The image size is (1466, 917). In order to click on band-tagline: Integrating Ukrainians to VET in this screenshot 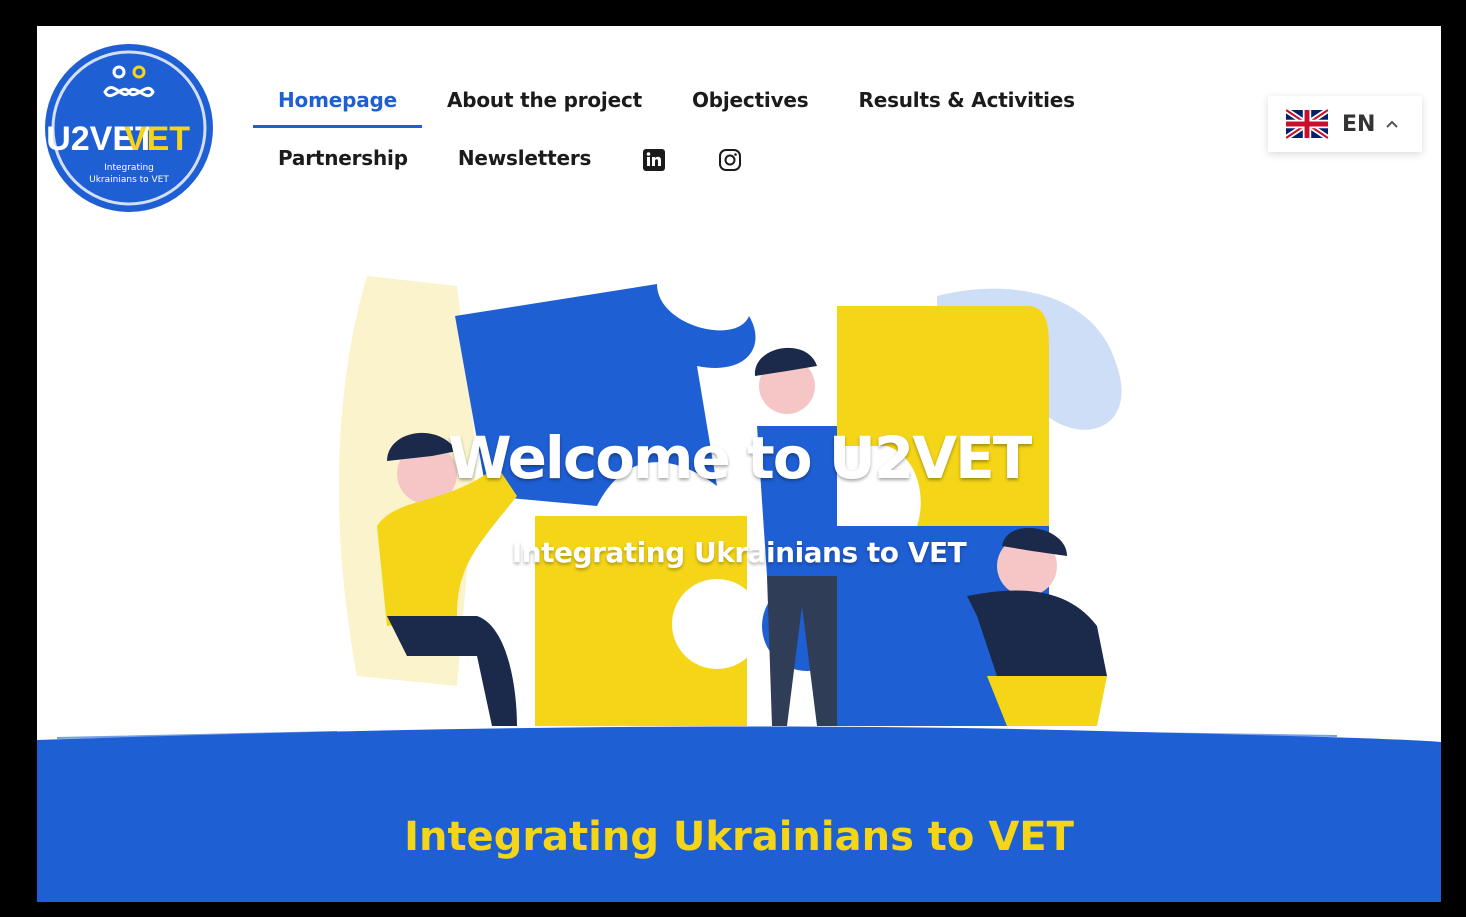, I will do `click(739, 837)`.